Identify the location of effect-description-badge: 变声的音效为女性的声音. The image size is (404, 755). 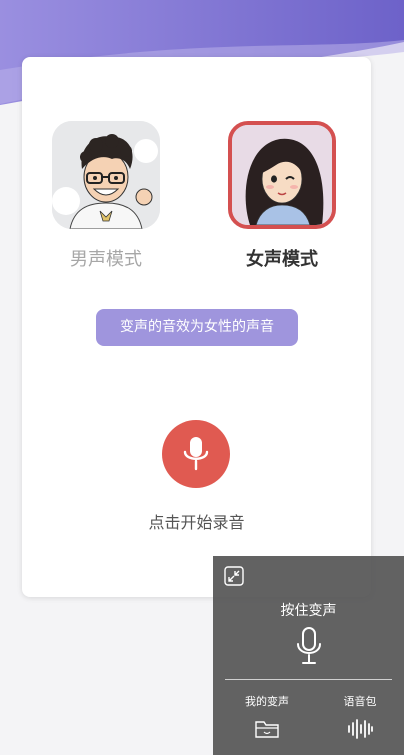
(197, 327).